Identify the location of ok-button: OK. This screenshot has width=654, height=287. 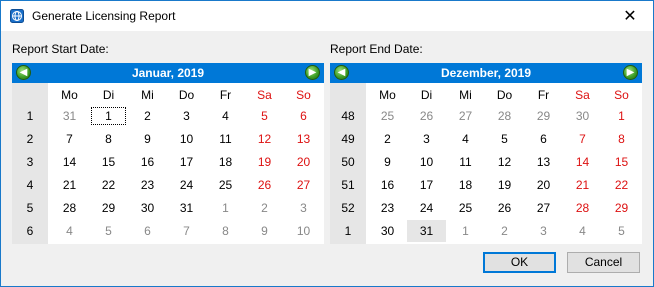
(519, 262).